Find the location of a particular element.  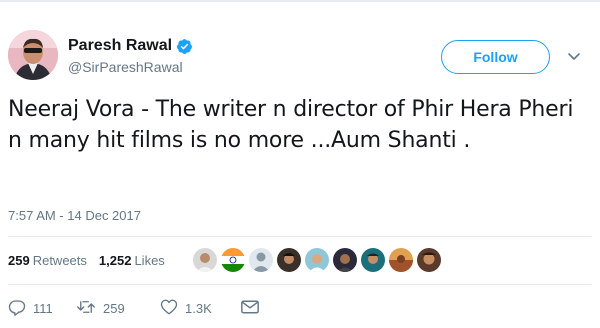

user-handle: @SirPareshRawal is located at coordinates (130, 67).